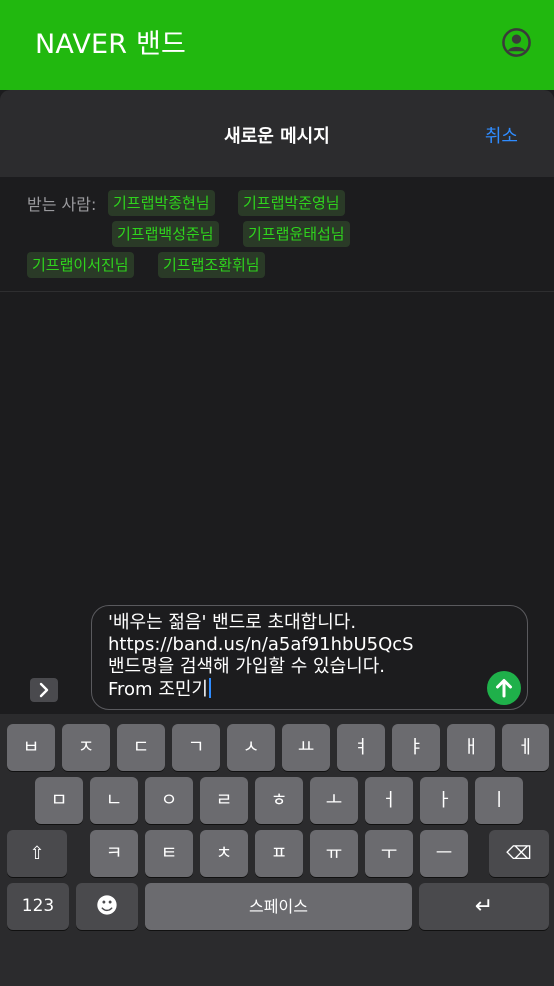 The width and height of the screenshot is (554, 986). Describe the element at coordinates (59, 800) in the screenshot. I see `key: ㅁ` at that location.